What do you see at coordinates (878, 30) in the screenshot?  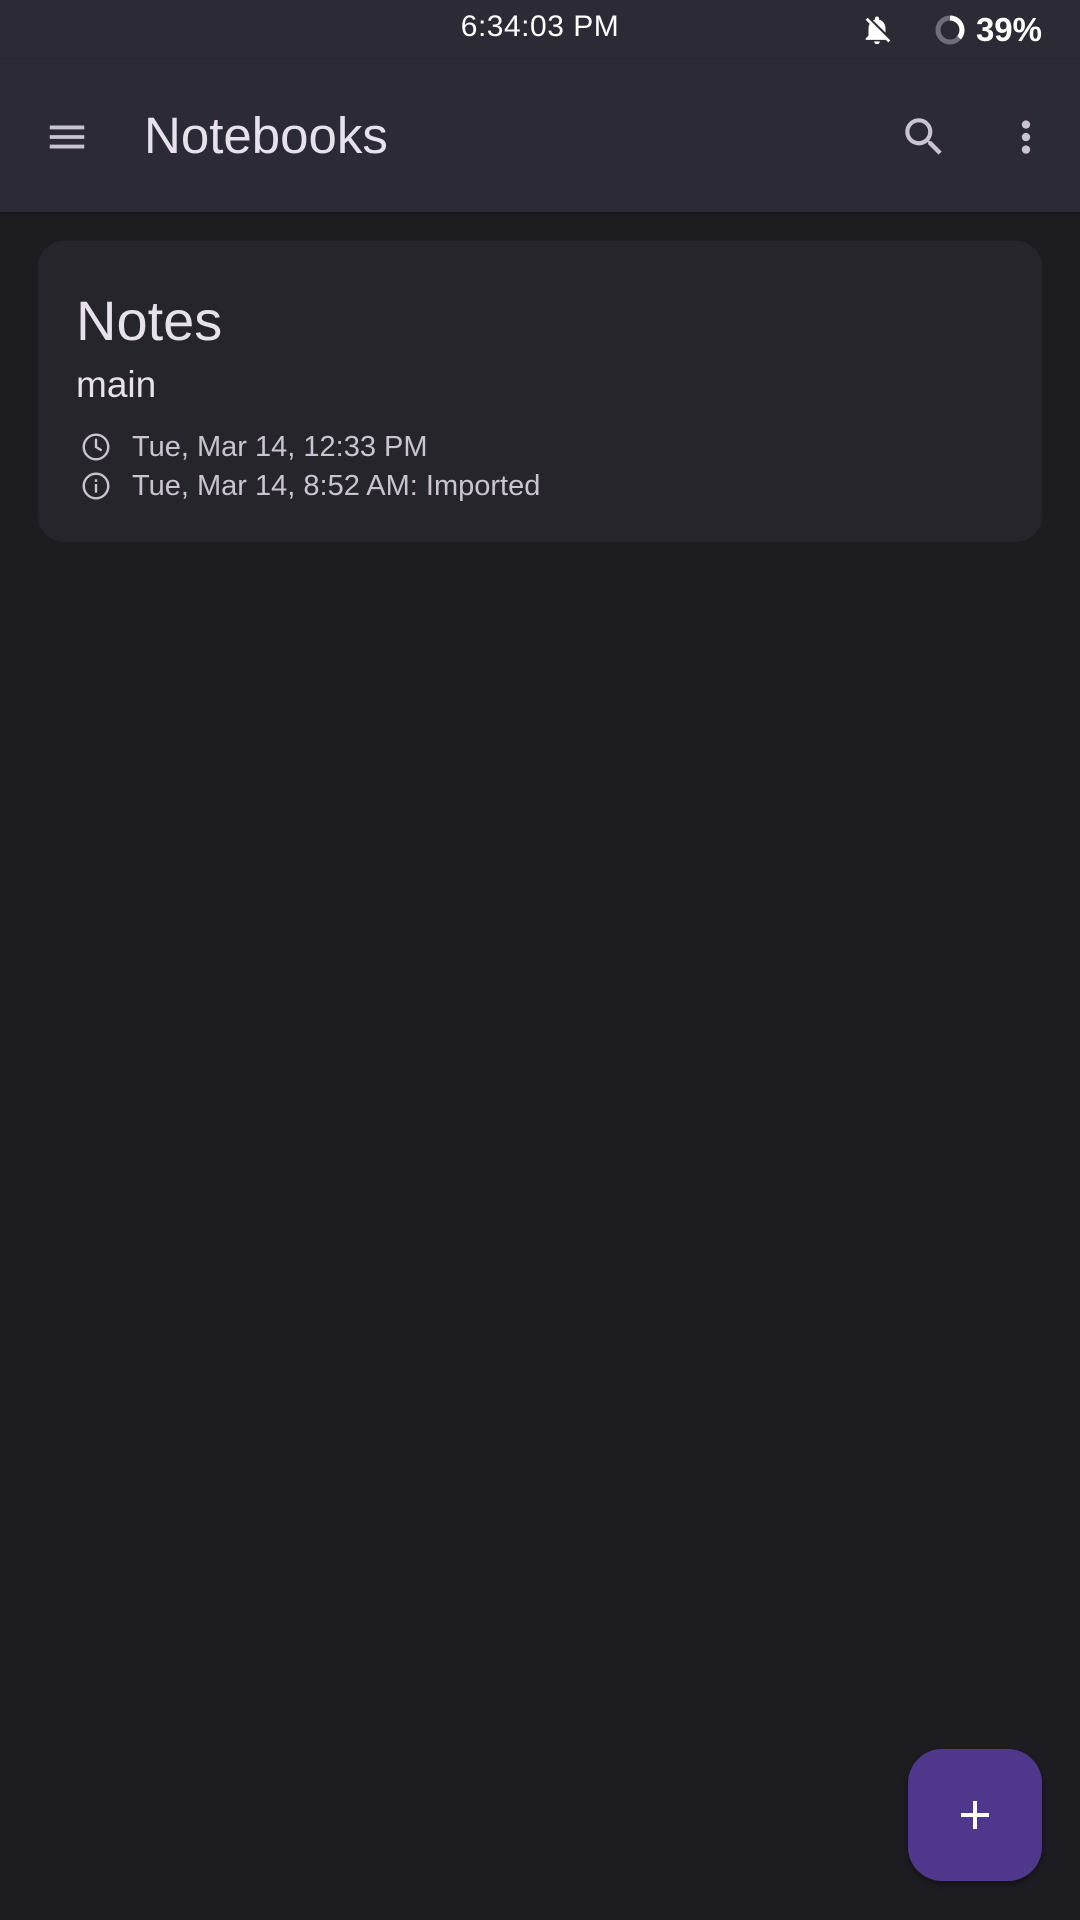 I see `bell-off-icon` at bounding box center [878, 30].